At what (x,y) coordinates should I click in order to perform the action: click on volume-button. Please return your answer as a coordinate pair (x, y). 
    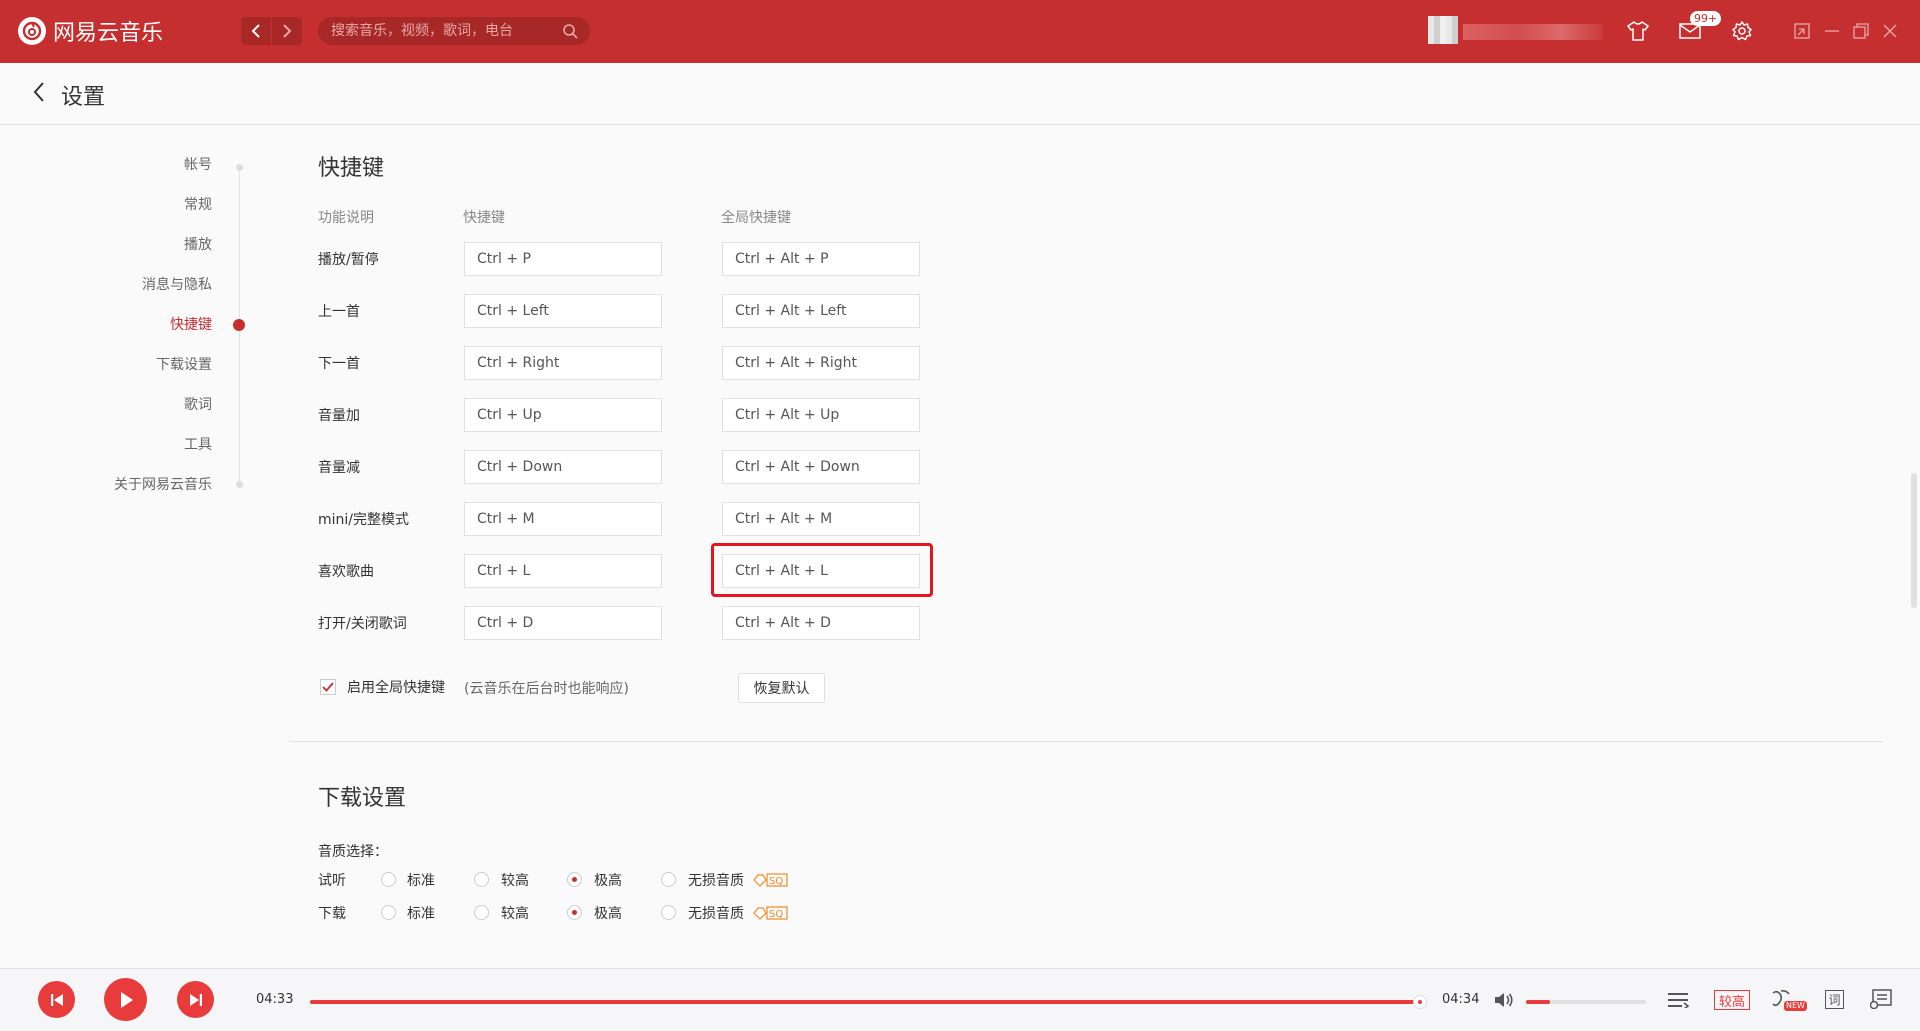
    Looking at the image, I should click on (1504, 1000).